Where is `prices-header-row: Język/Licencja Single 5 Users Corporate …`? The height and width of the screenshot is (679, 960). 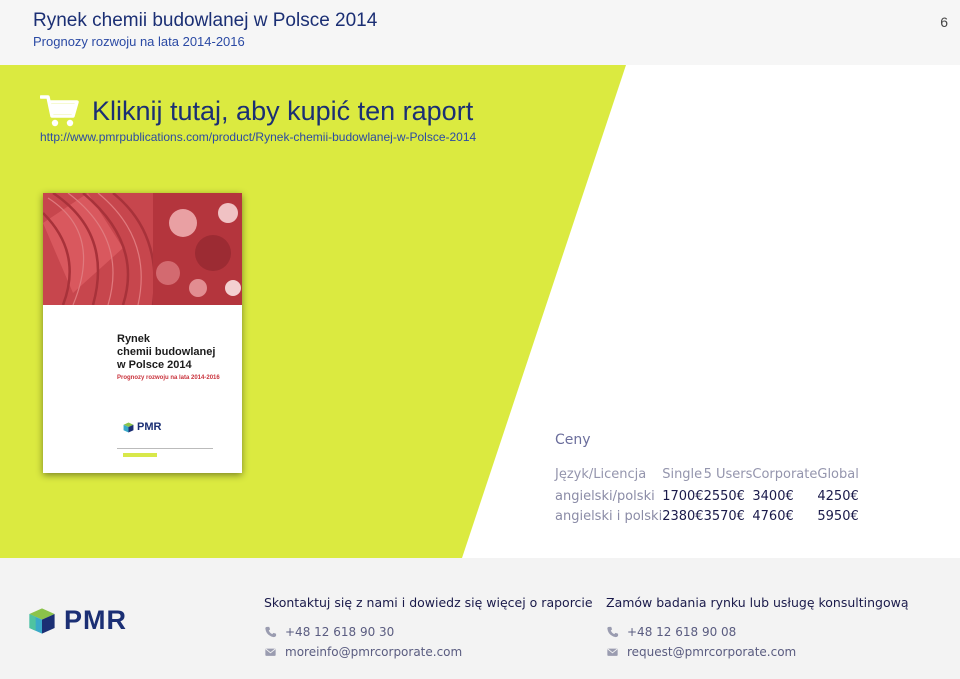 prices-header-row: Język/Licencja Single 5 Users Corporate … is located at coordinates (707, 474).